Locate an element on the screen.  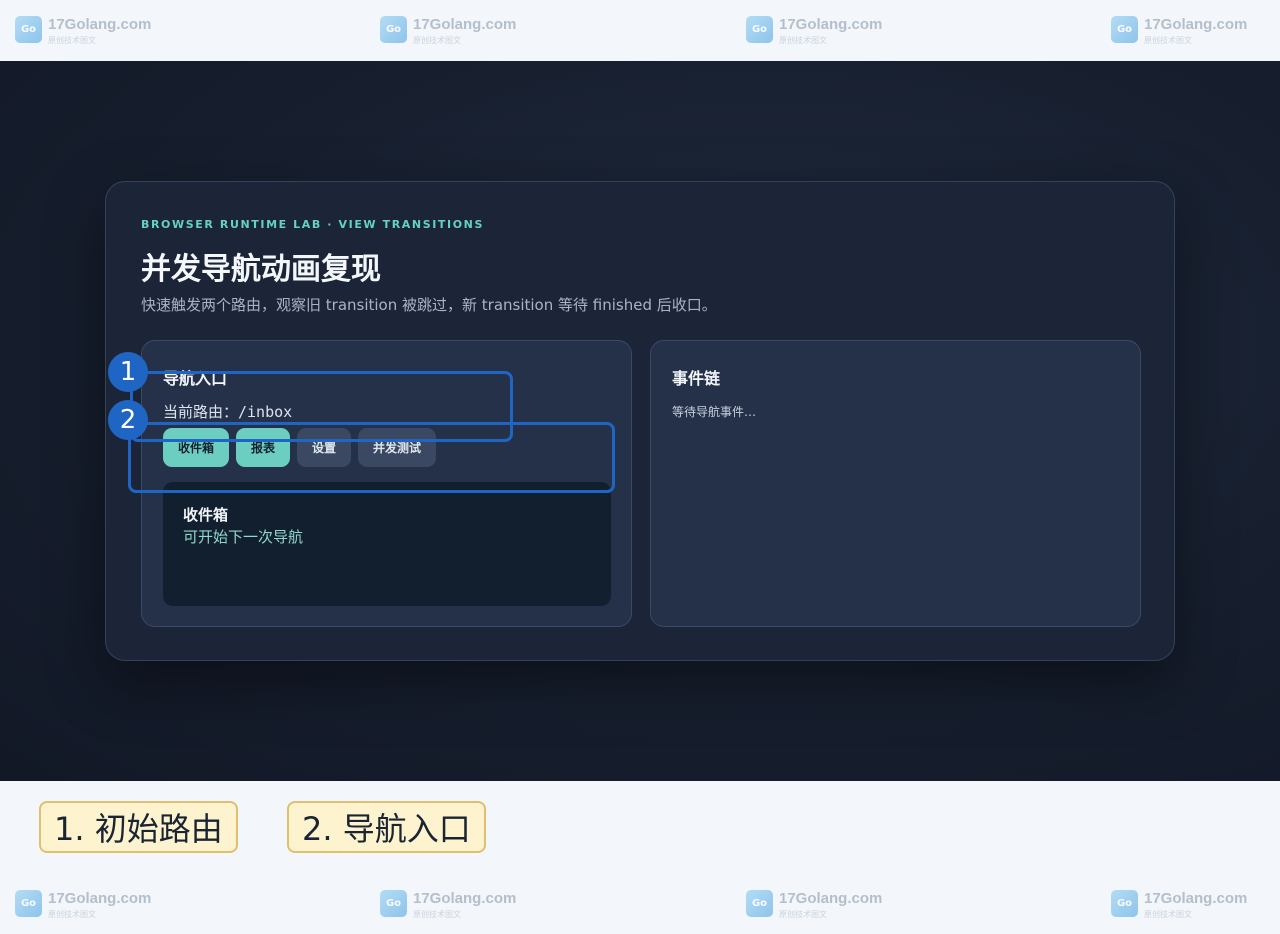
annotation-marker-1: 1 is located at coordinates (128, 372).